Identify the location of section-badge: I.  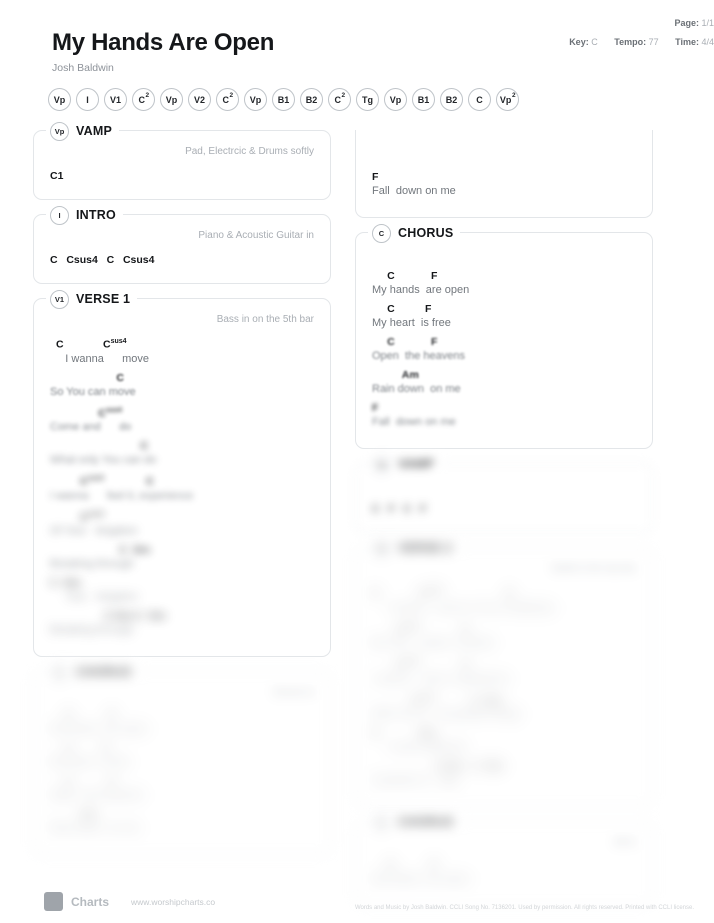
(59, 215).